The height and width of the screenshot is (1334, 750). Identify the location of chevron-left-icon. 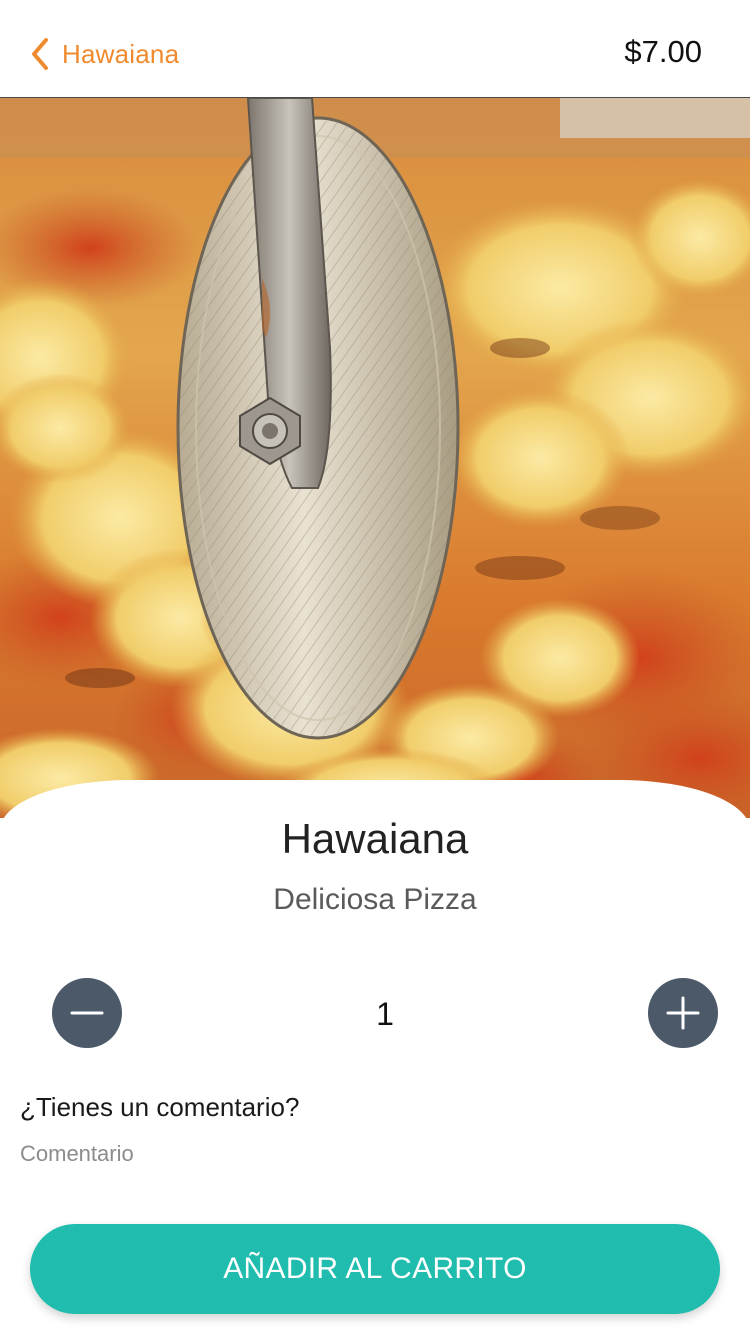
(40, 54).